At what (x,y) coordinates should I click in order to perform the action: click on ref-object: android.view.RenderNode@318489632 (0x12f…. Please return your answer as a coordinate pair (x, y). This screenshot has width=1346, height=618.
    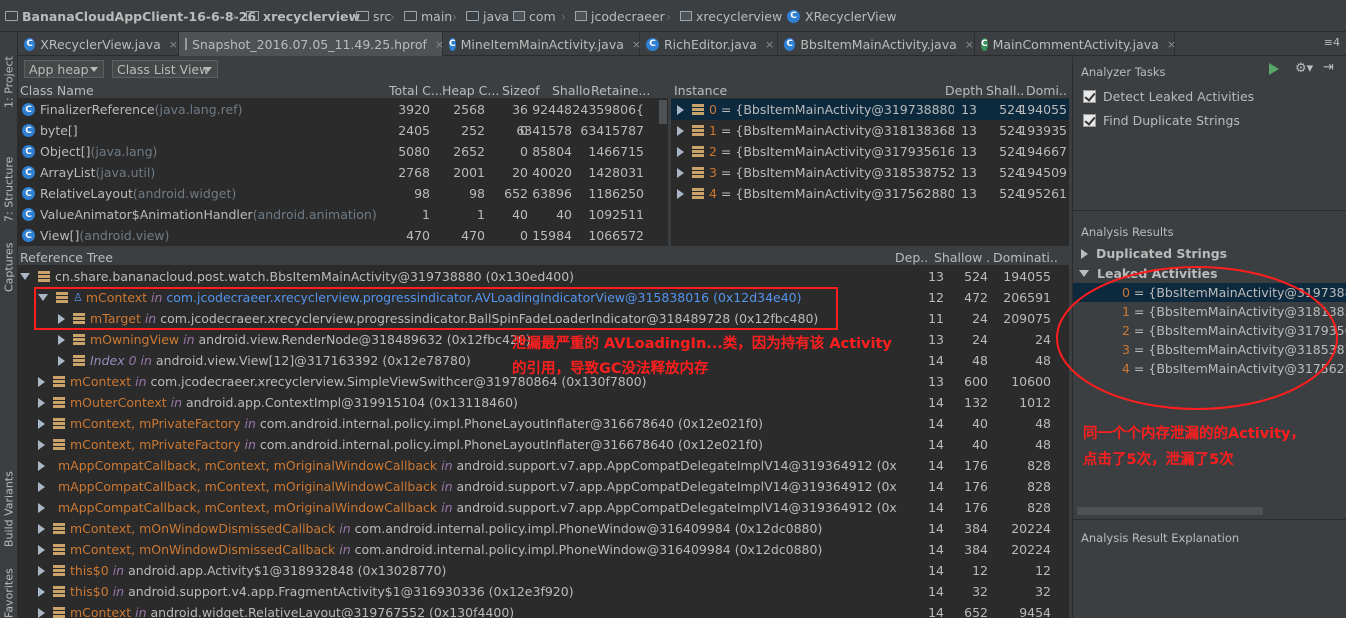
    Looking at the image, I should click on (364, 339).